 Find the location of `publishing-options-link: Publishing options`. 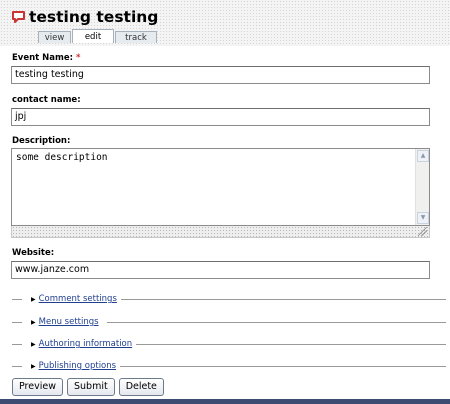

publishing-options-link: Publishing options is located at coordinates (77, 366).